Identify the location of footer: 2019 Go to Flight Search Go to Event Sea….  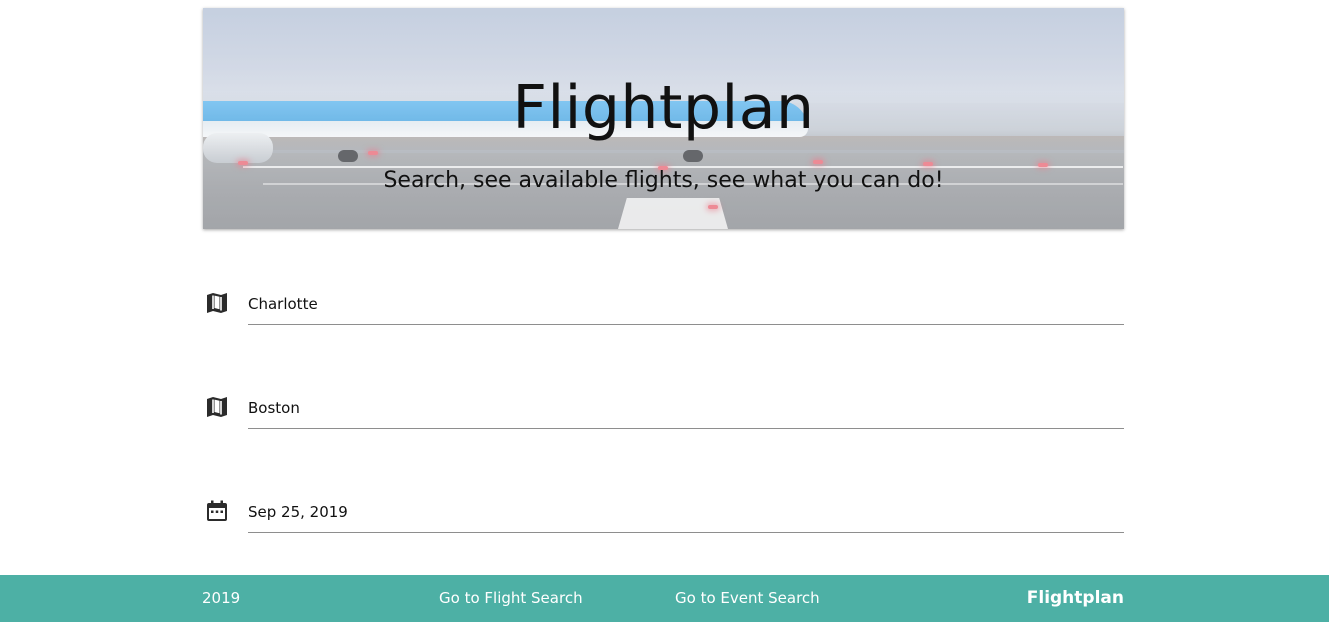
(664, 598).